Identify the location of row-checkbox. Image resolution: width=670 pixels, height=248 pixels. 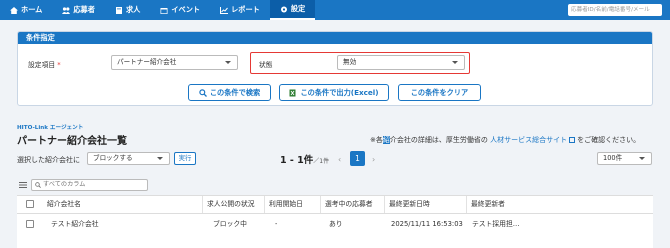
(30, 224).